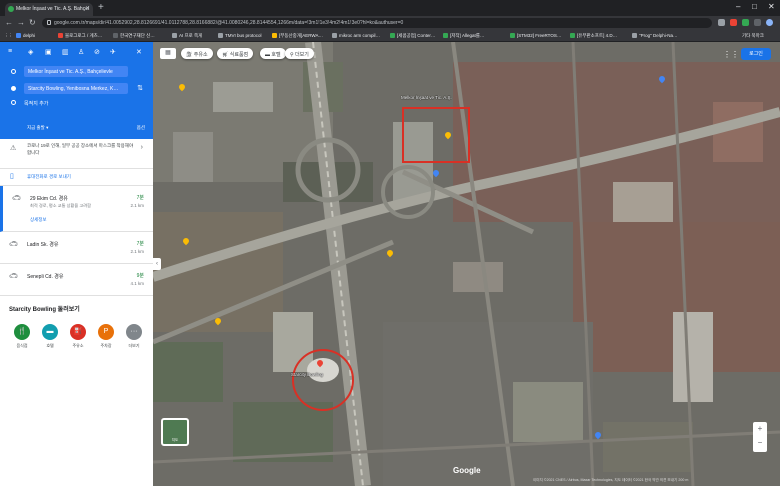  What do you see at coordinates (760, 443) in the screenshot?
I see `zoom-out-icon: −` at bounding box center [760, 443].